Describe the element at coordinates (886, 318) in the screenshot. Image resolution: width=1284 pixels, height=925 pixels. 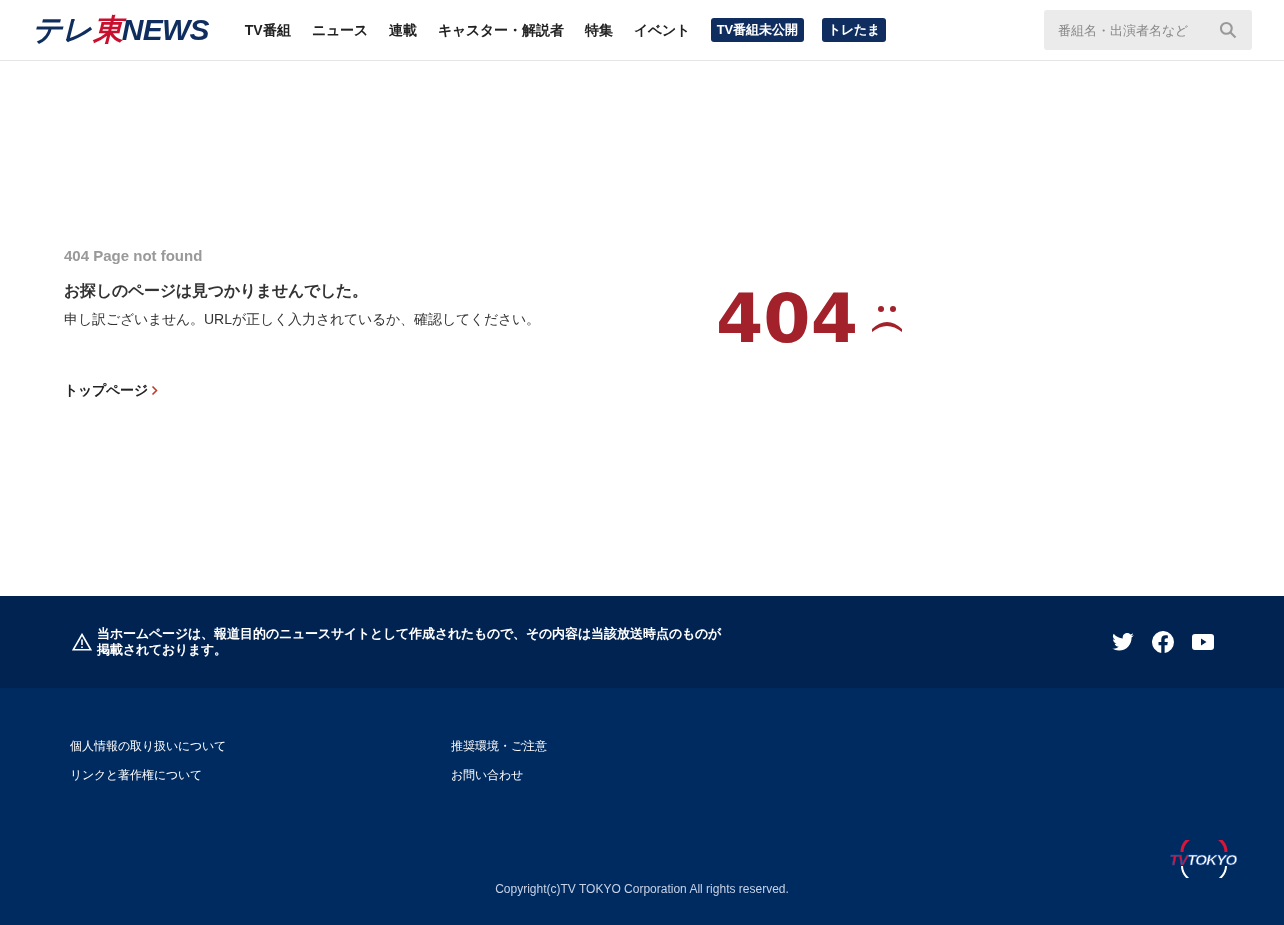
I see `sad-face-icon` at that location.